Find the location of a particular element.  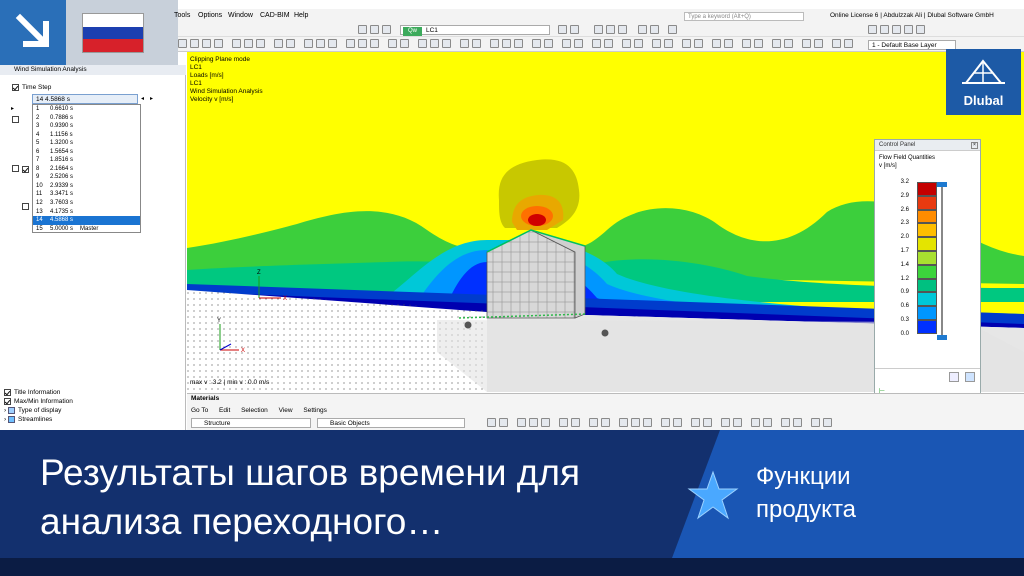

legend-slider-max-handle is located at coordinates (942, 184).